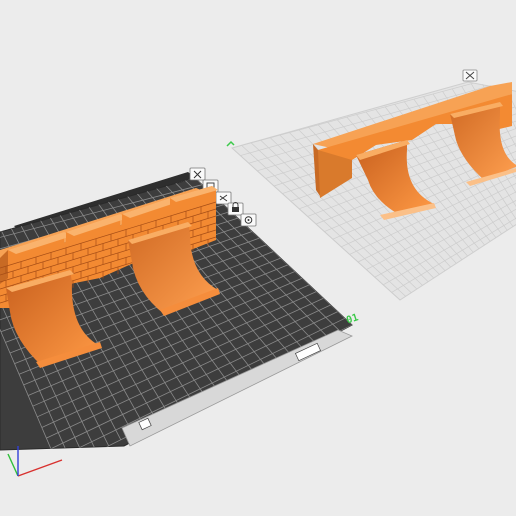  I want to click on axes-gizmo, so click(35, 461).